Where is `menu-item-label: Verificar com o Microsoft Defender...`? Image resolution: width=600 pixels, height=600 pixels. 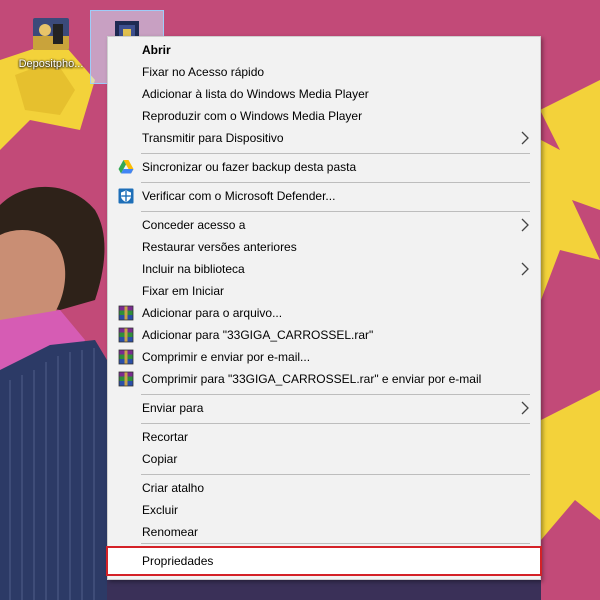
menu-item-label: Verificar com o Microsoft Defender... is located at coordinates (239, 196).